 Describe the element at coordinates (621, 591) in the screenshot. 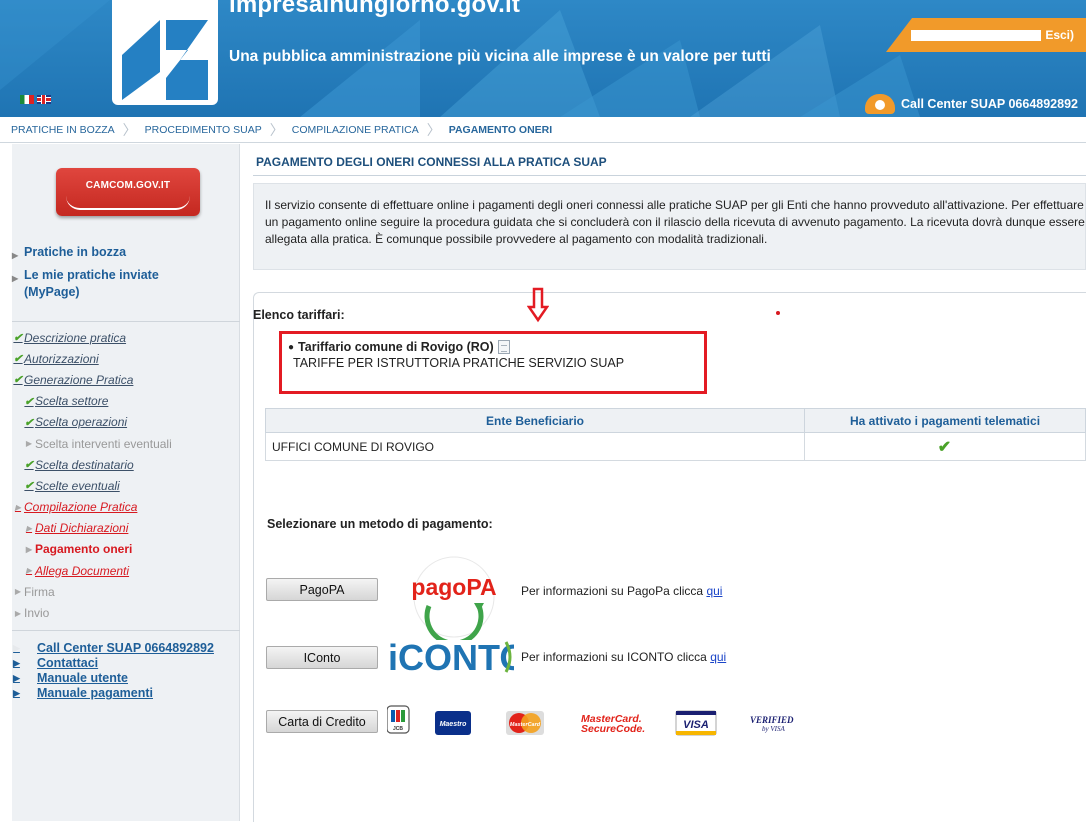

I see `pagopa-info: Per informazioni su PagoPa clicca qui` at that location.